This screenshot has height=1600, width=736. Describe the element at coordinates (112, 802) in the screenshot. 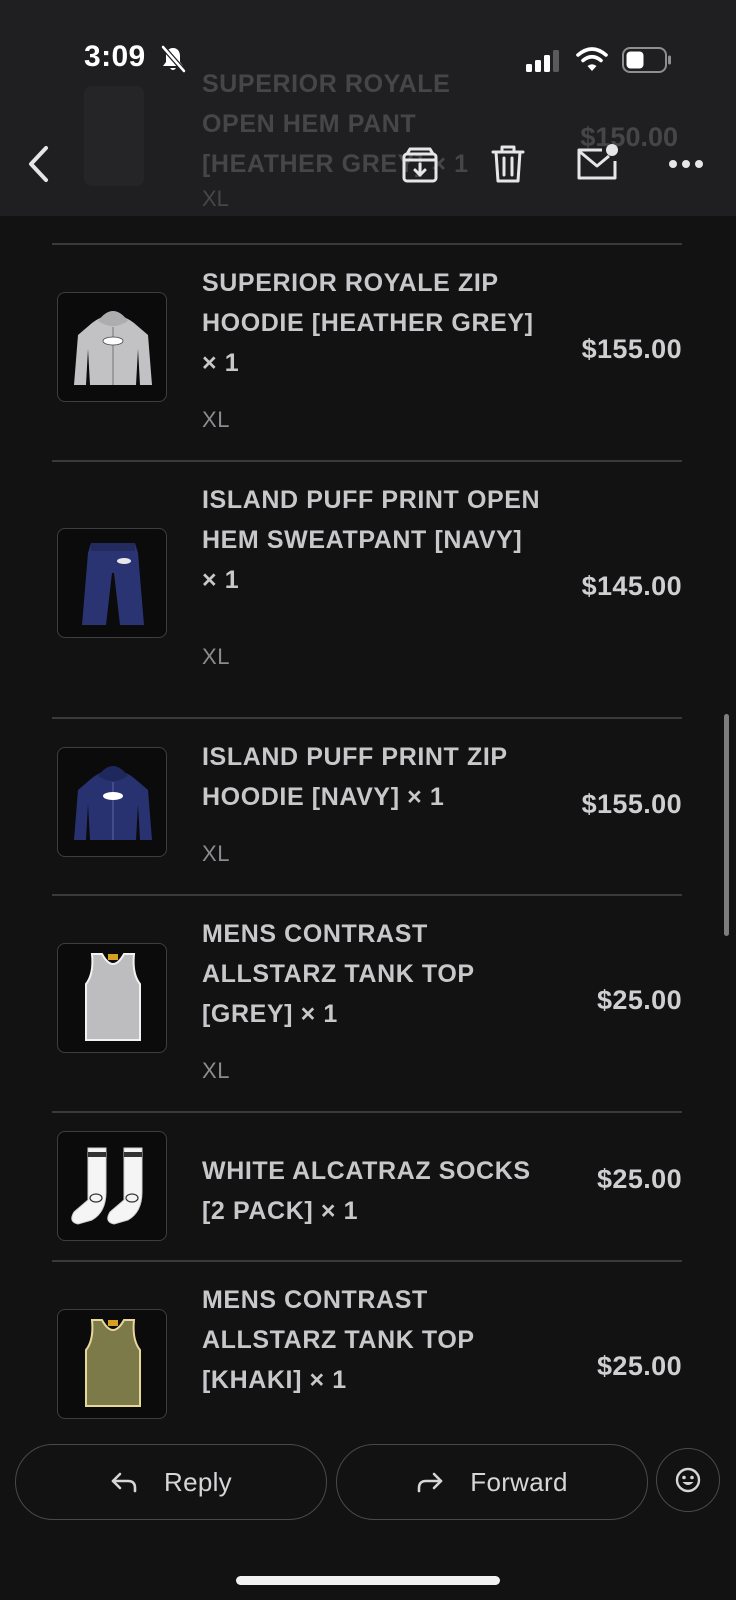

I see `product-image-navy-zip-hoodie` at that location.